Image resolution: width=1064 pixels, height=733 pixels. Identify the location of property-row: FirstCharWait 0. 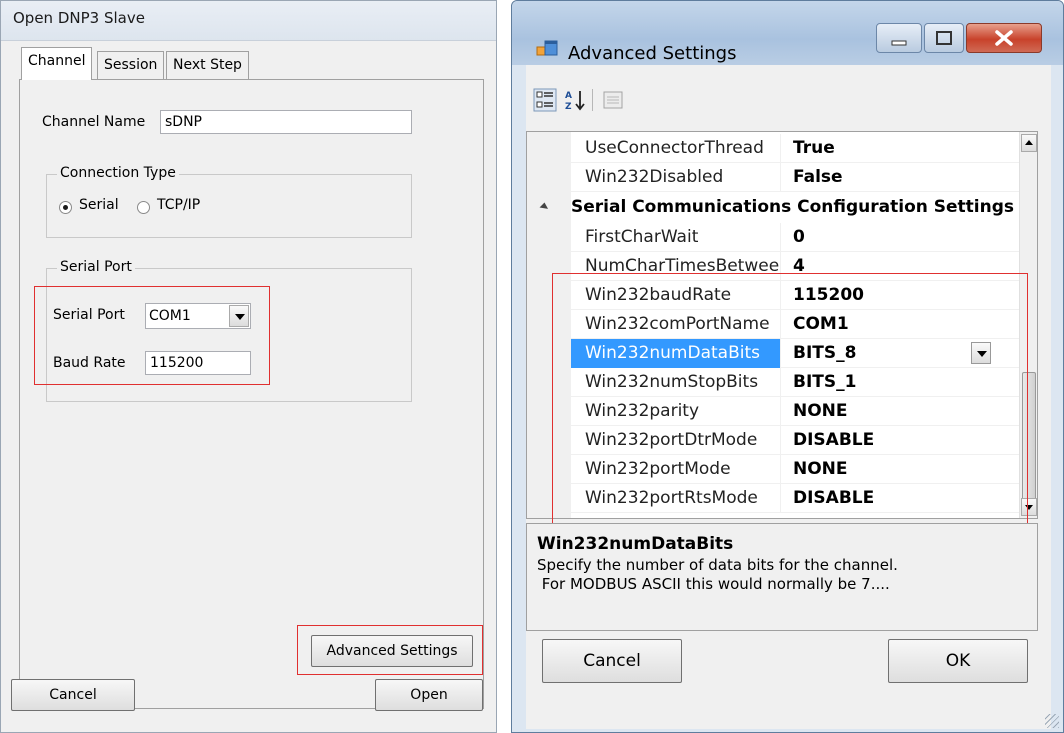
(796, 237).